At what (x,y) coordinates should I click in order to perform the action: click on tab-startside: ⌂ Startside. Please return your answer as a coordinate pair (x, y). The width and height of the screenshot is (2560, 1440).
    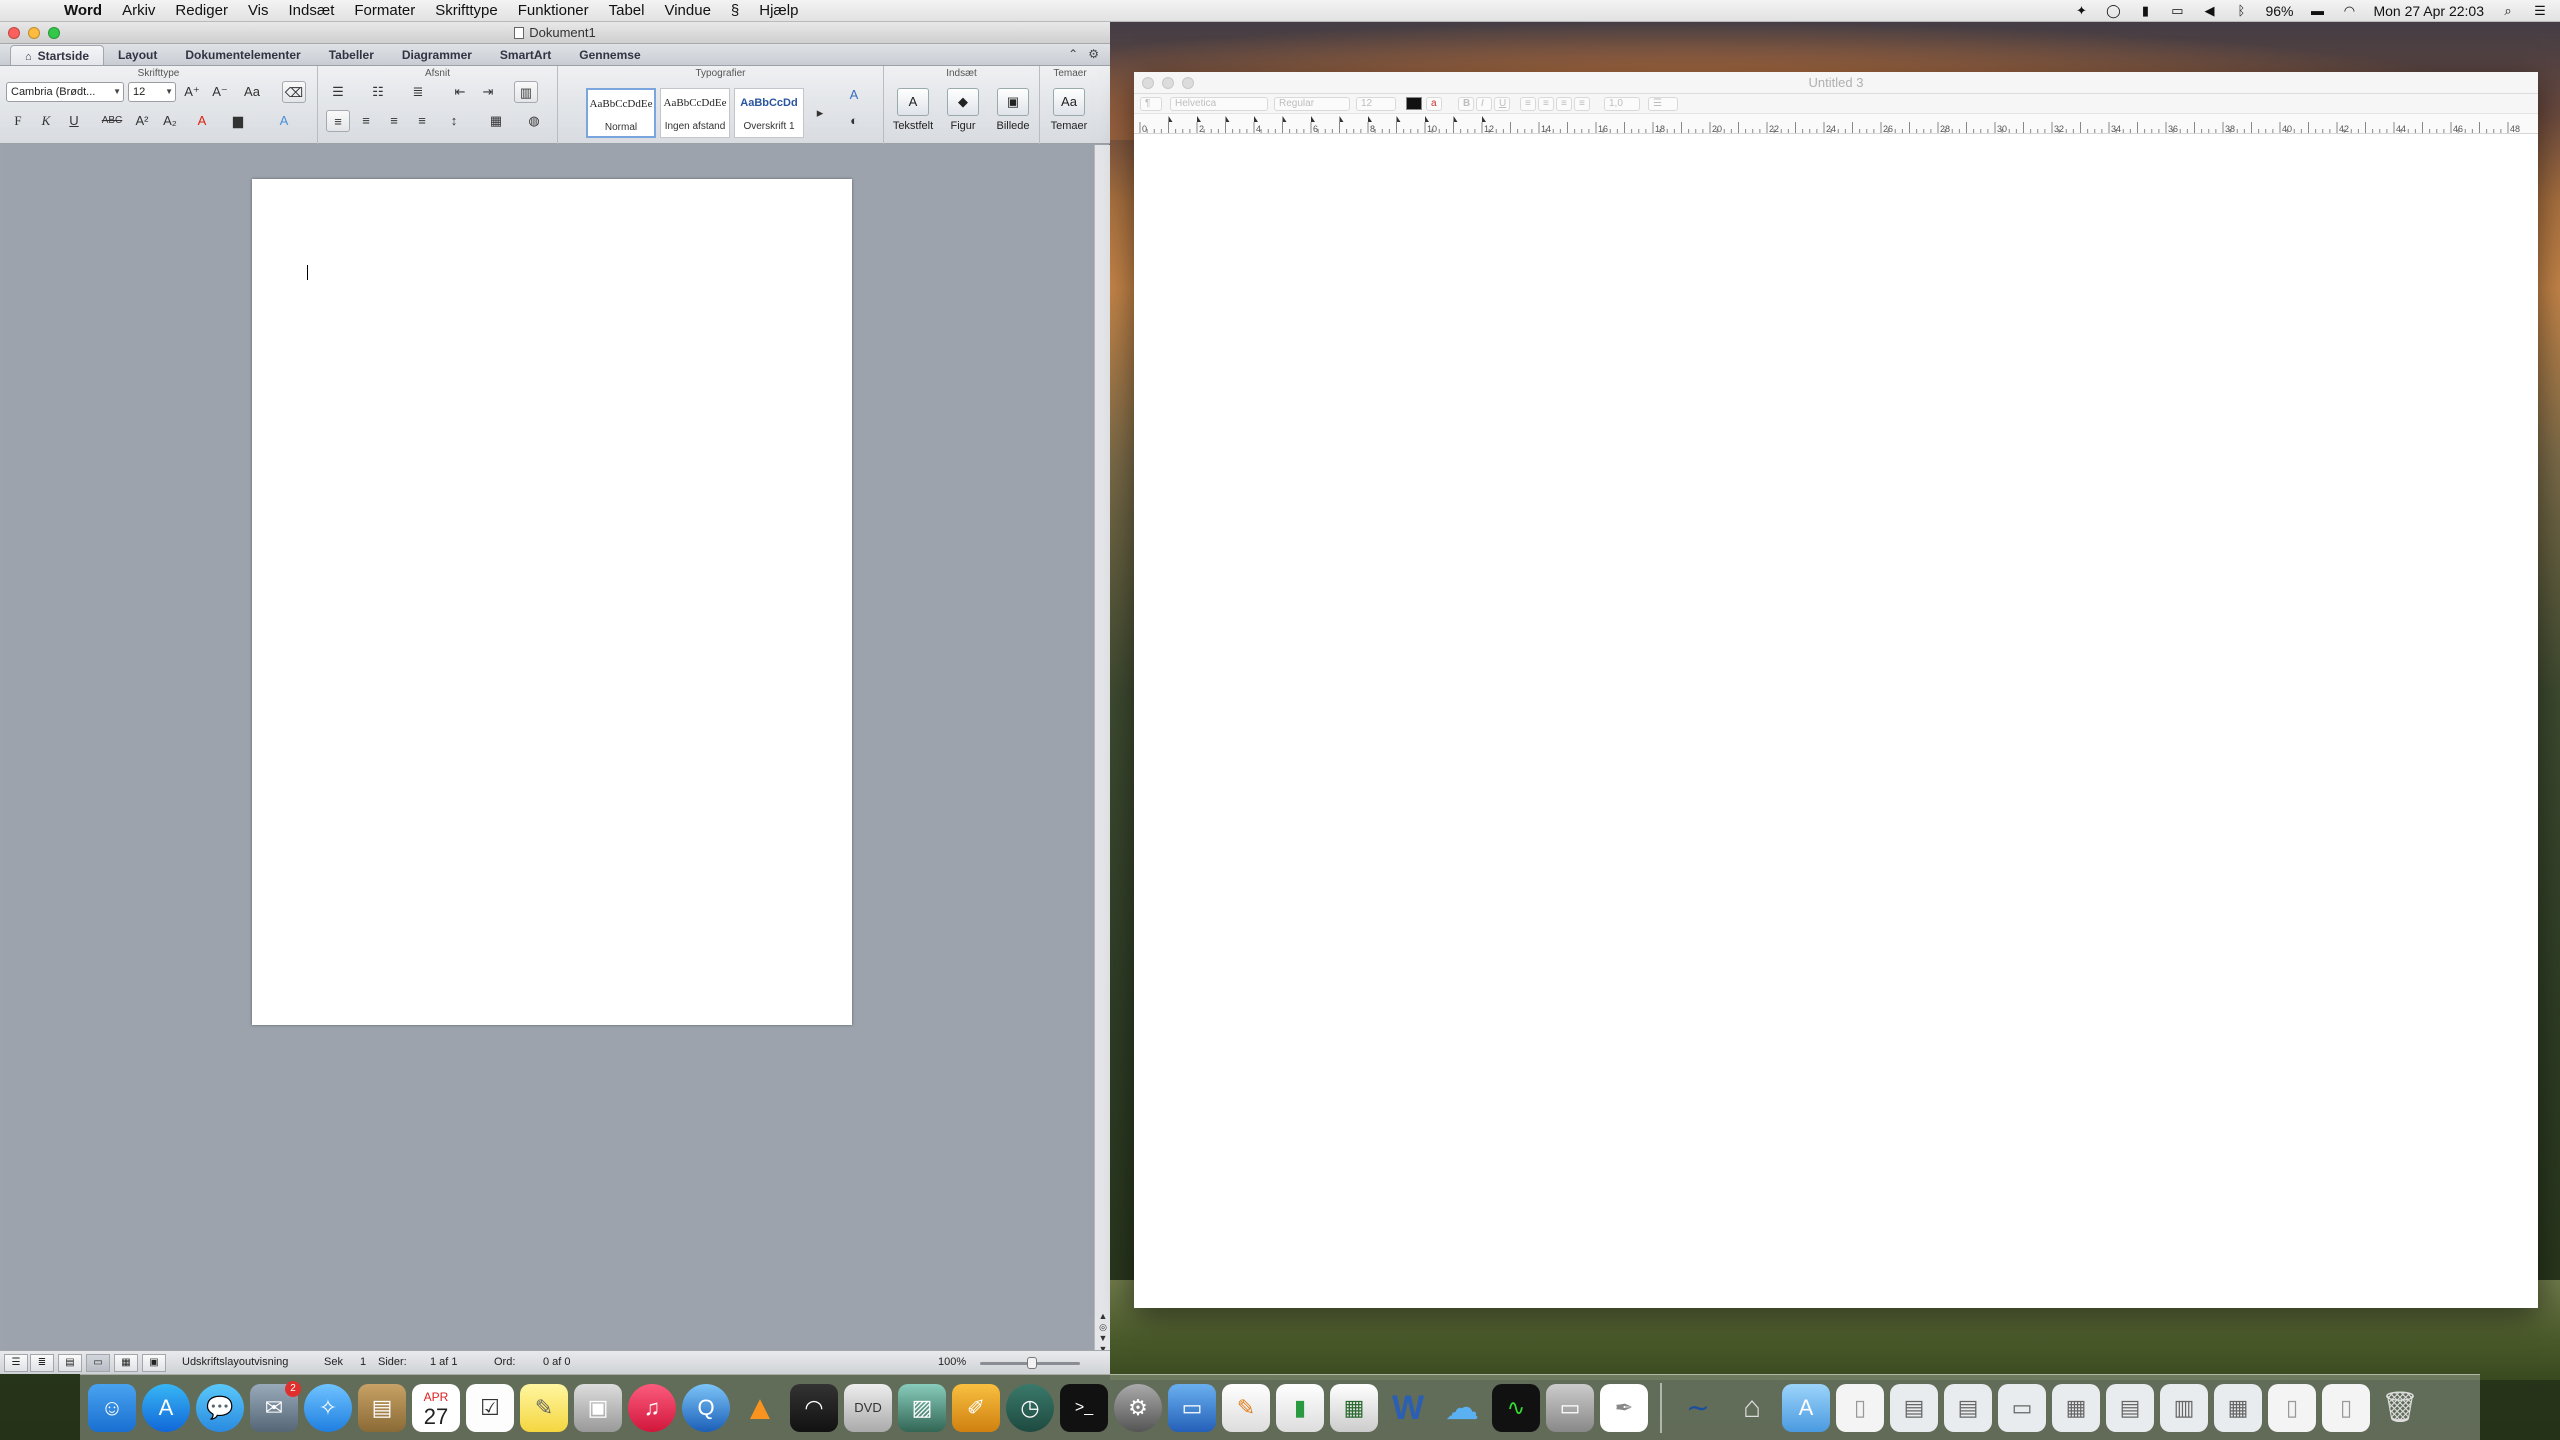
    Looking at the image, I should click on (57, 55).